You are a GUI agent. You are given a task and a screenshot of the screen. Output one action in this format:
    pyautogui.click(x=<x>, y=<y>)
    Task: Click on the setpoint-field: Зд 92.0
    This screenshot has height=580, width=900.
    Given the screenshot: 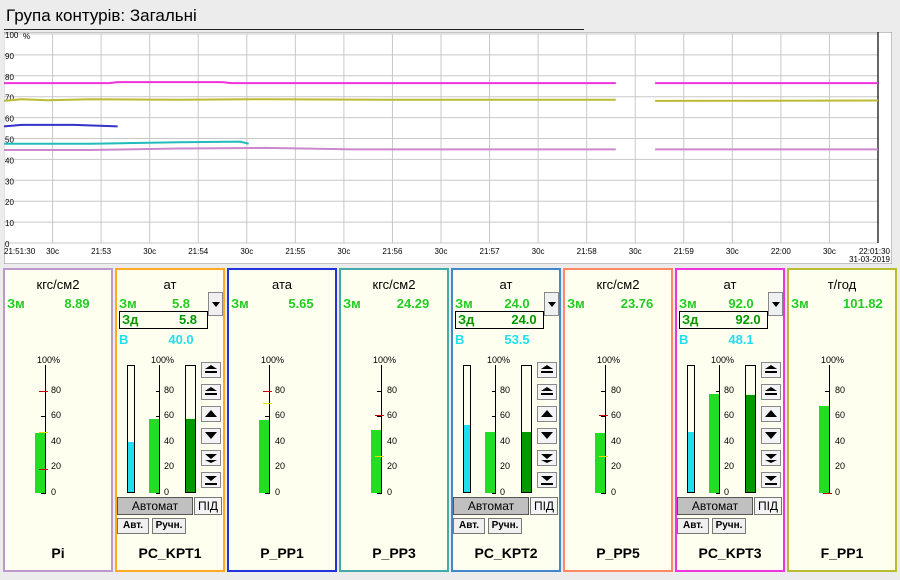 What is the action you would take?
    pyautogui.click(x=723, y=320)
    